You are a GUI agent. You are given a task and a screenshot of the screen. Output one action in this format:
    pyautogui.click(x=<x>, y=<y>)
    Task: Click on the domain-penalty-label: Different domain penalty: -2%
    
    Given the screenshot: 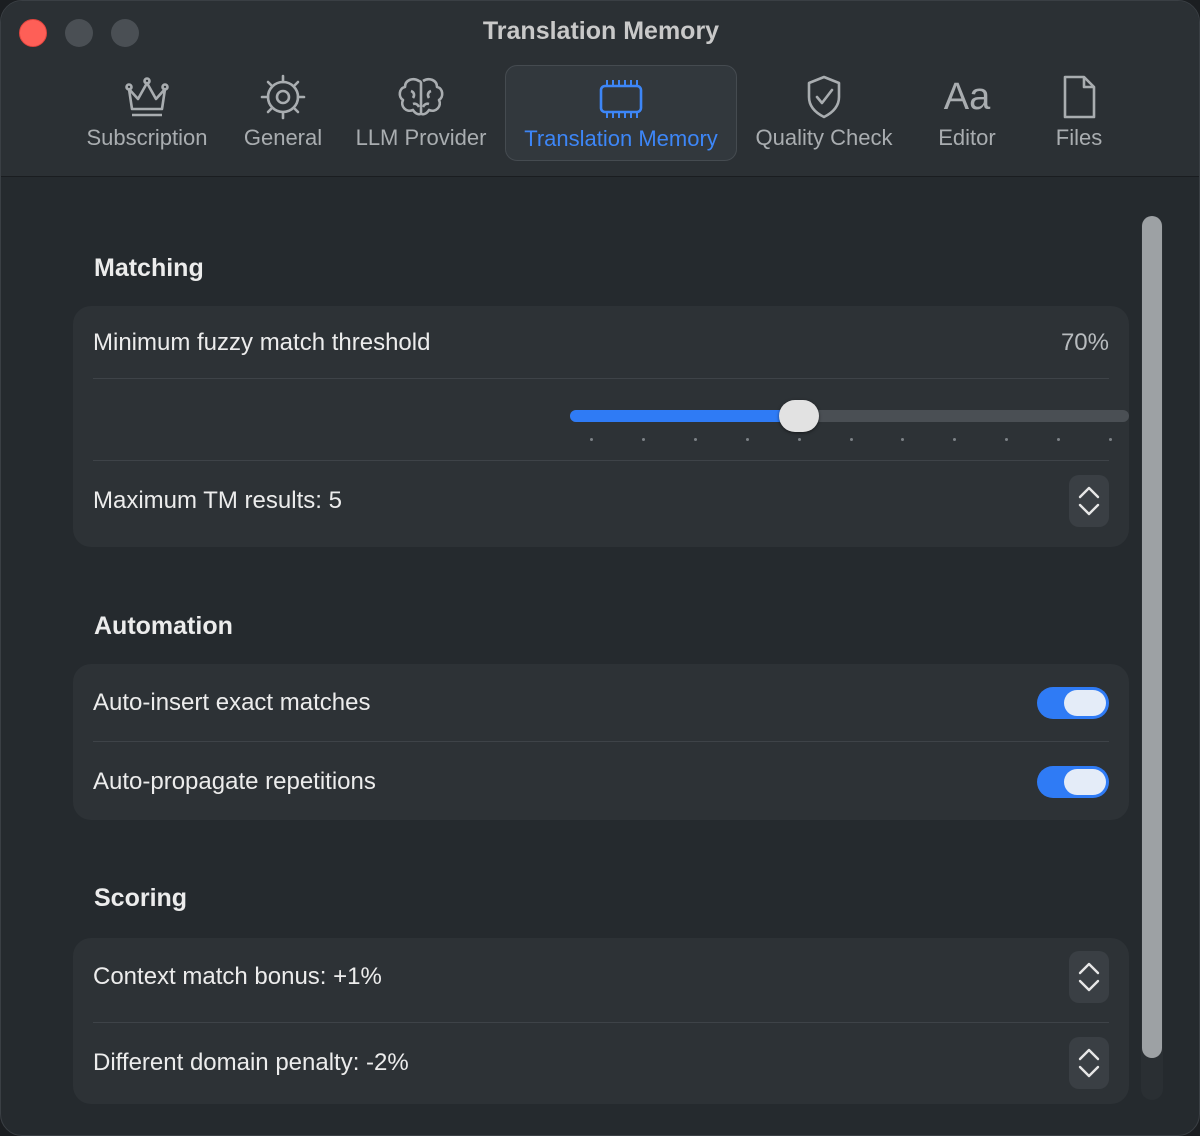 What is the action you would take?
    pyautogui.click(x=251, y=1062)
    